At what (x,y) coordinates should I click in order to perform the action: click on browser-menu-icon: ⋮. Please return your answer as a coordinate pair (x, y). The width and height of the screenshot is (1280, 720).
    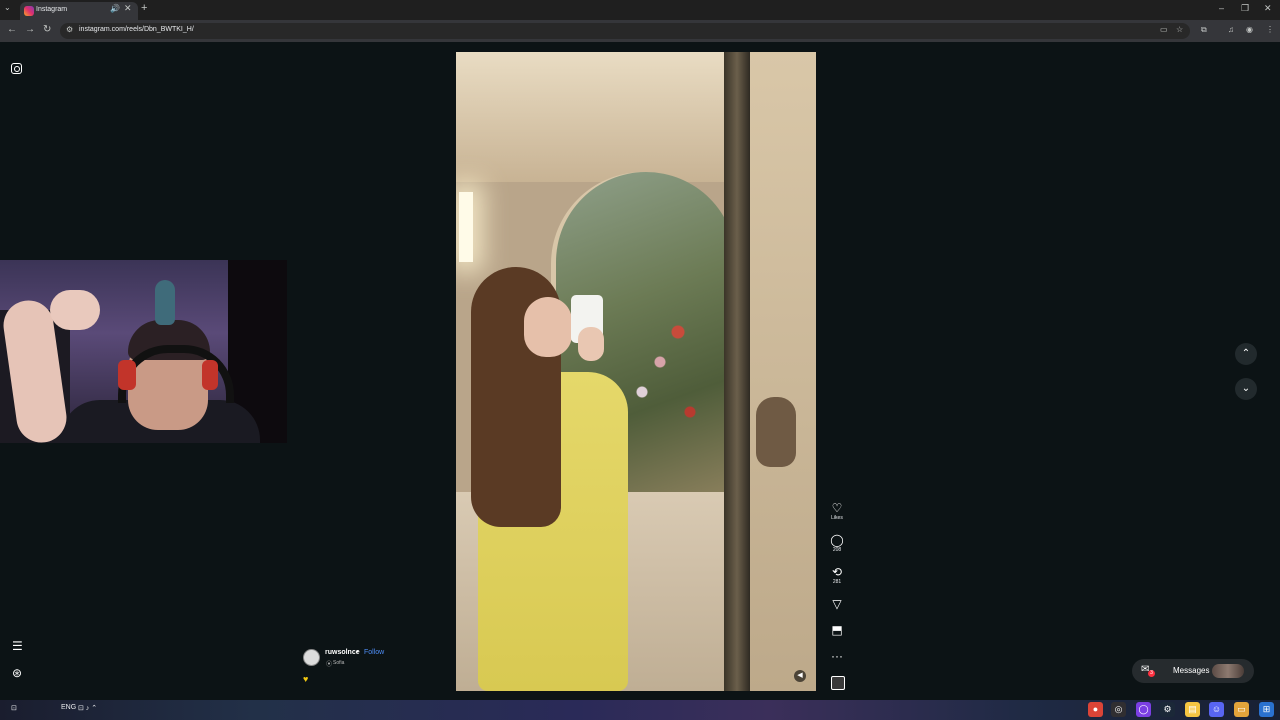
    Looking at the image, I should click on (1270, 29).